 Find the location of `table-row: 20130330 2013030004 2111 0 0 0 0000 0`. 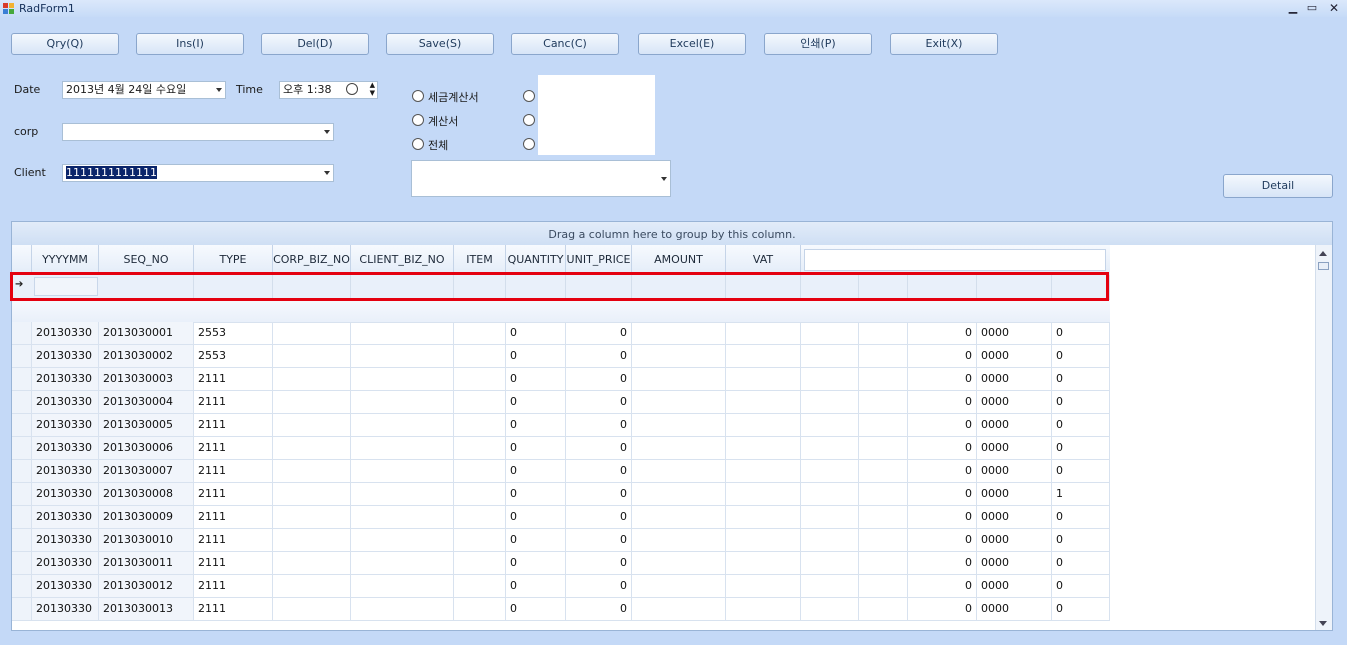

table-row: 20130330 2013030004 2111 0 0 0 0000 0 is located at coordinates (561, 402).